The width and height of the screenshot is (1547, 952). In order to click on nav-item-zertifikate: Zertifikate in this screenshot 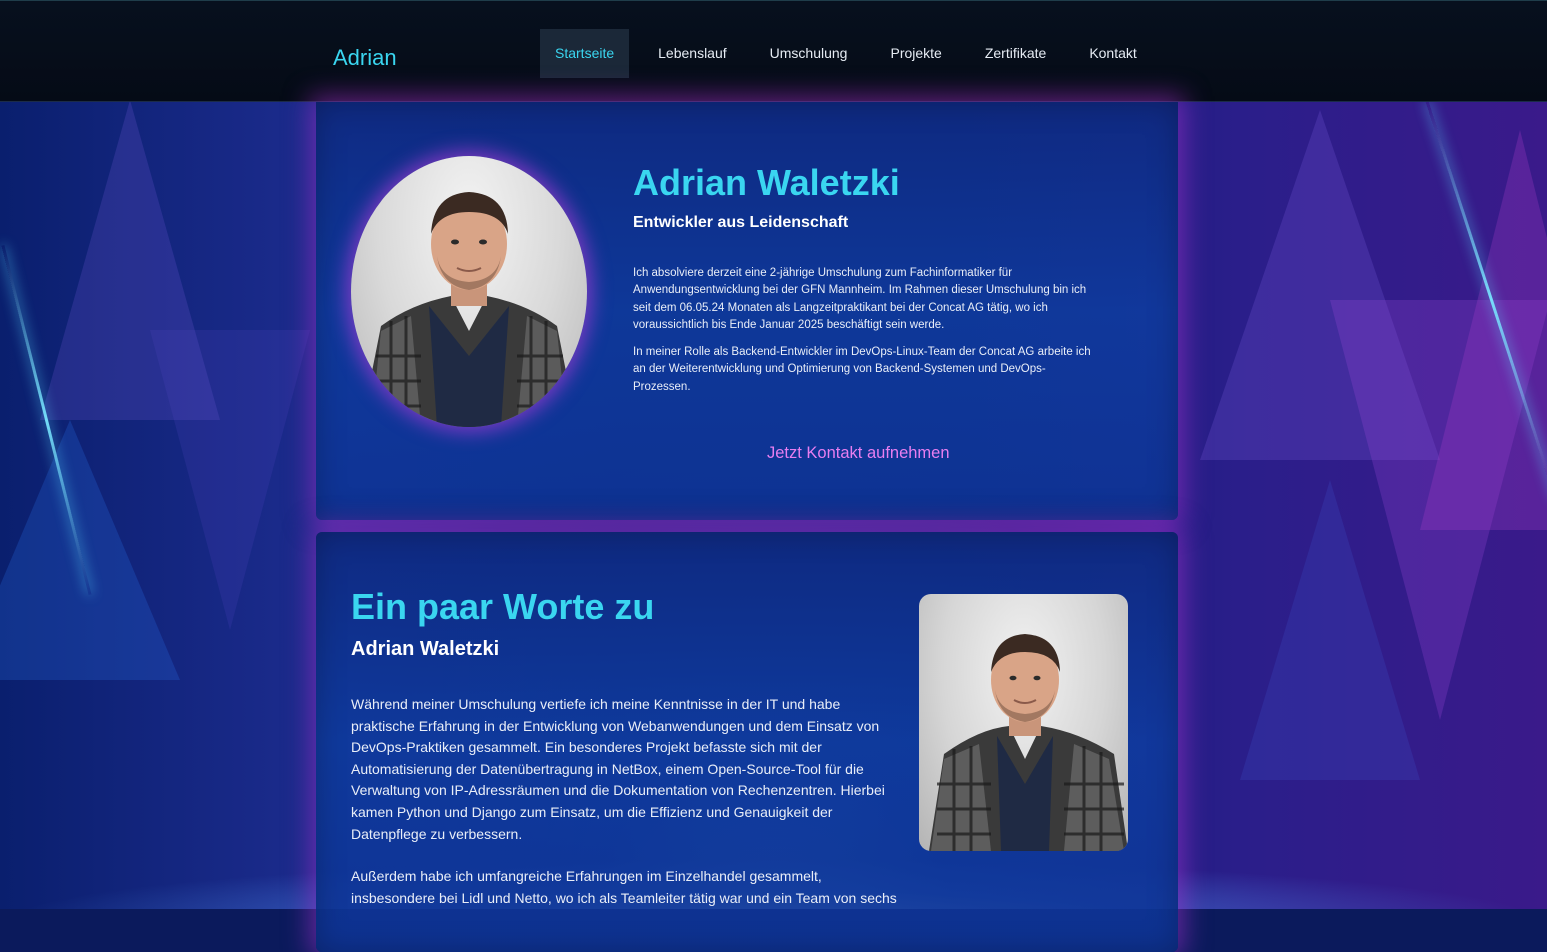, I will do `click(1015, 53)`.